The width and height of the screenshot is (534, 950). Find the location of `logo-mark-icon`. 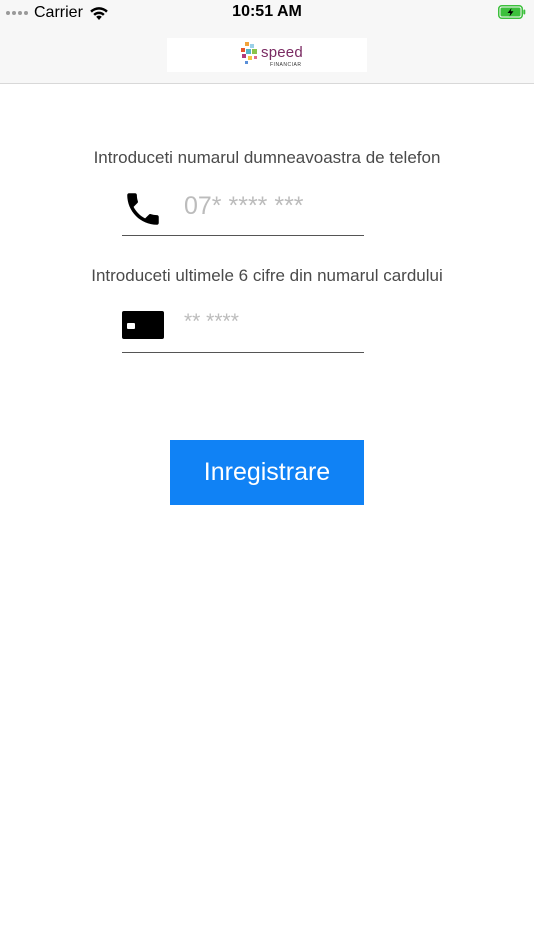

logo-mark-icon is located at coordinates (249, 53).